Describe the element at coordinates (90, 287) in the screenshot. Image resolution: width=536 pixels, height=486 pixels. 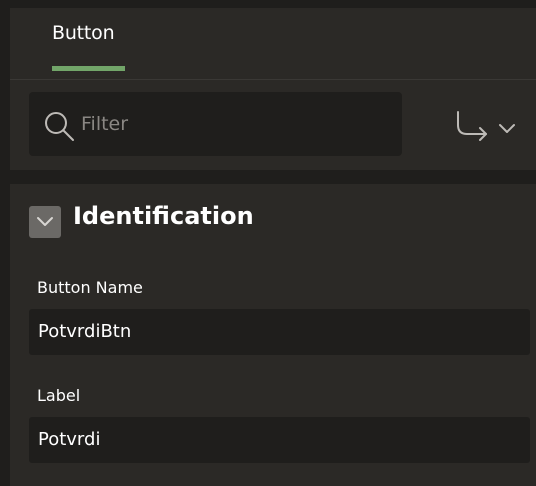
I see `button-name-label: Button Name` at that location.